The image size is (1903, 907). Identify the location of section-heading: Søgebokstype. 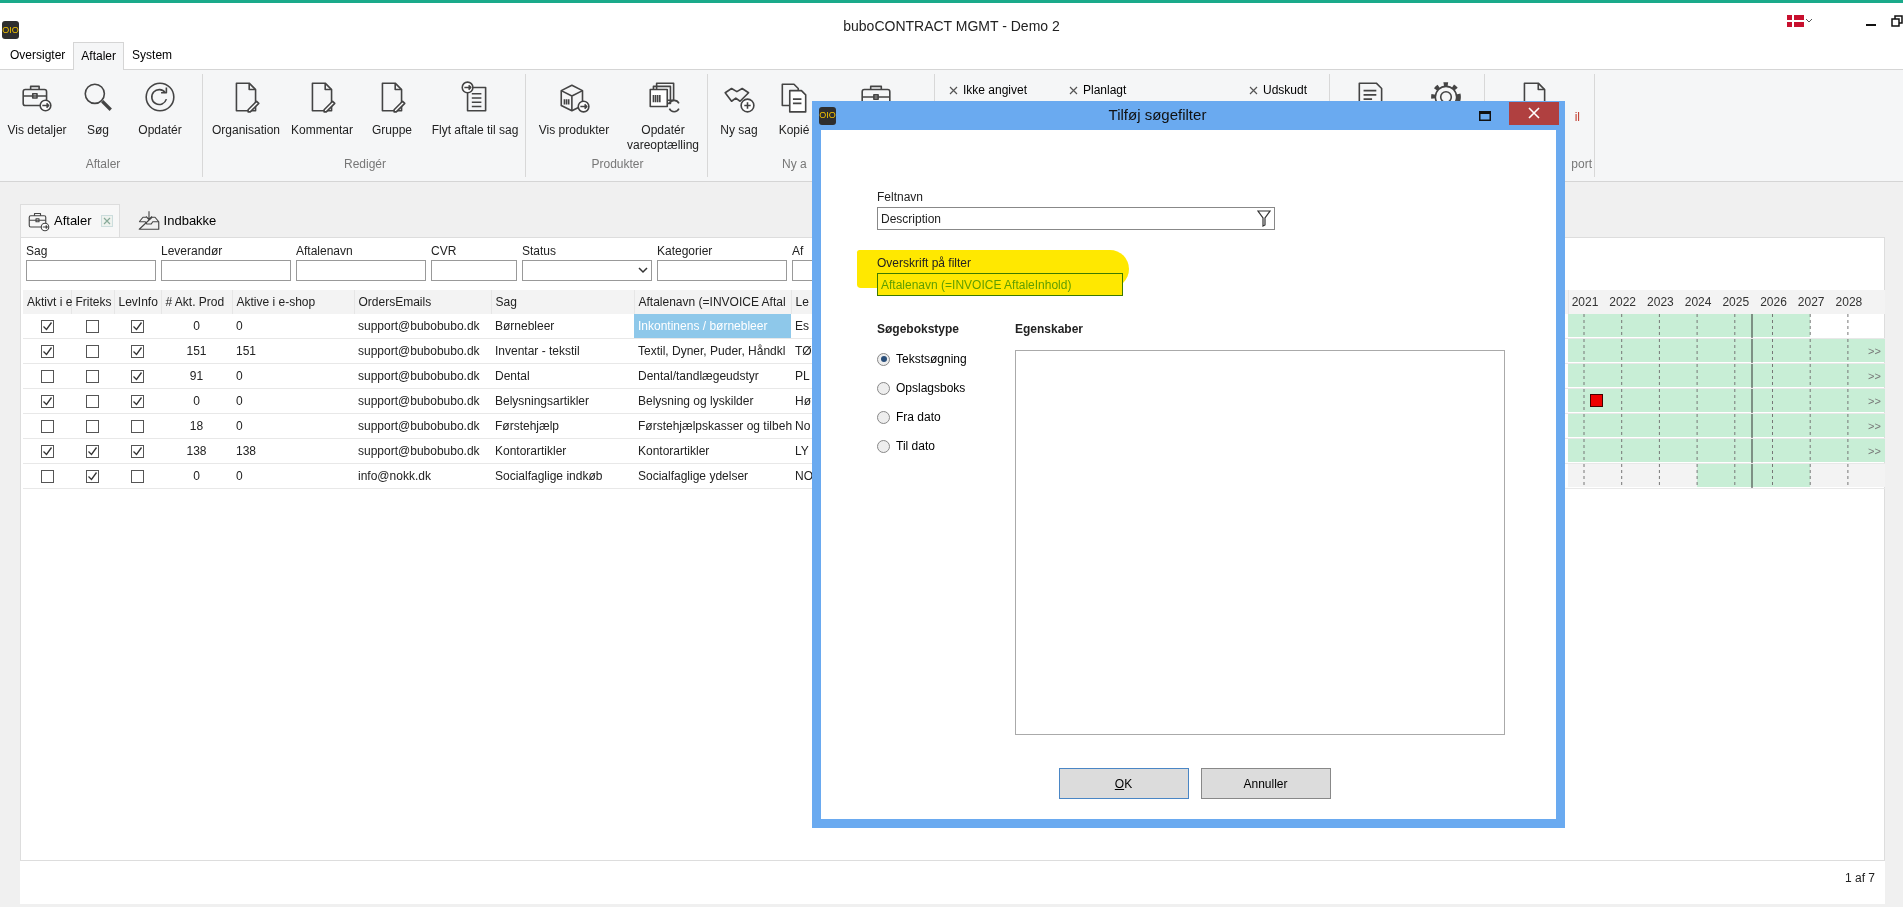
(919, 329).